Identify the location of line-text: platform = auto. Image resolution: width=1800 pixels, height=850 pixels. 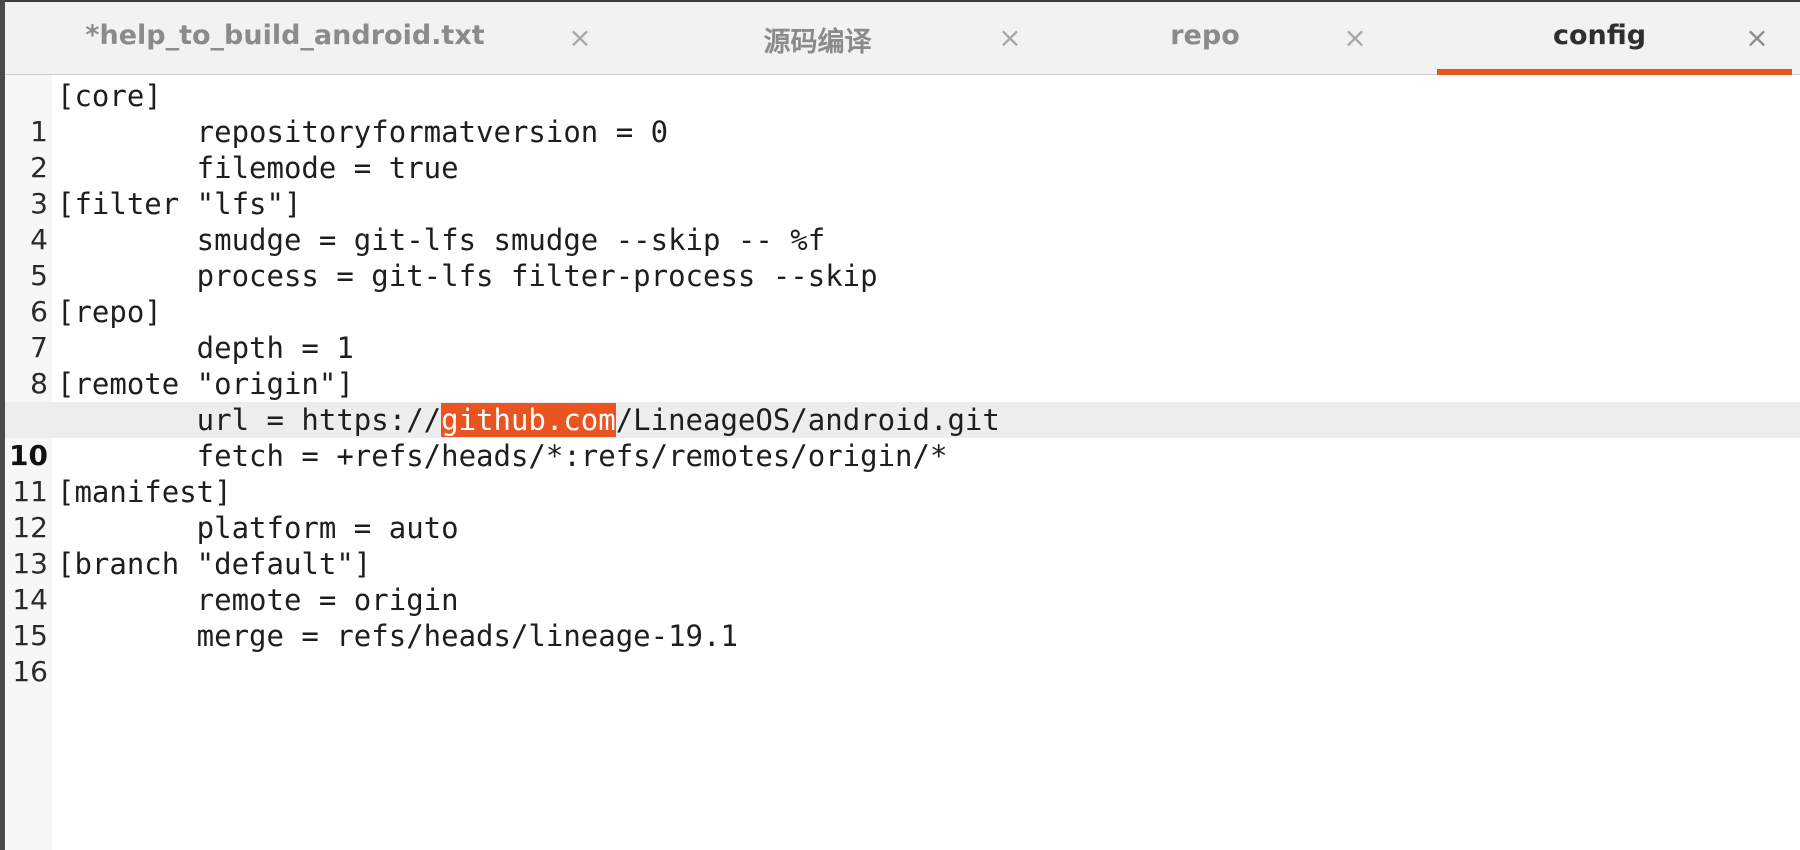
(258, 528).